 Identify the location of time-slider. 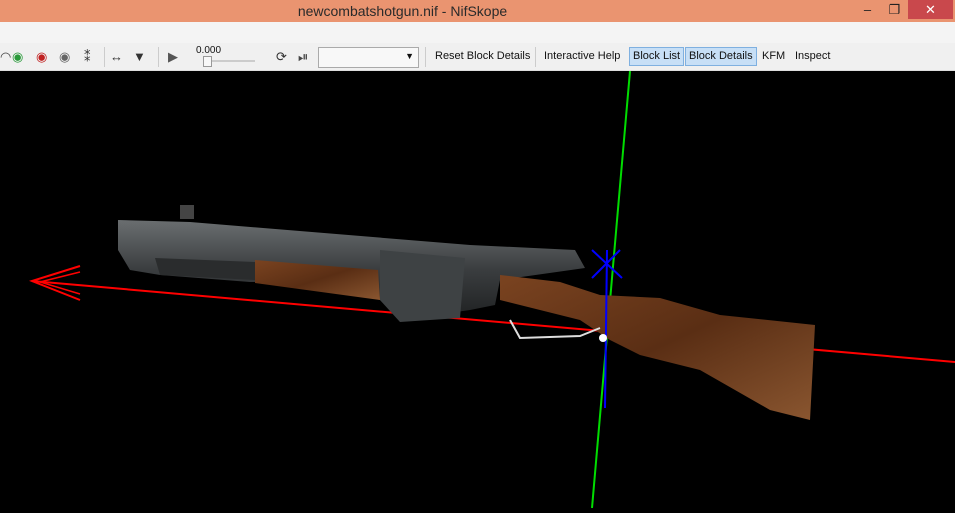
(229, 61).